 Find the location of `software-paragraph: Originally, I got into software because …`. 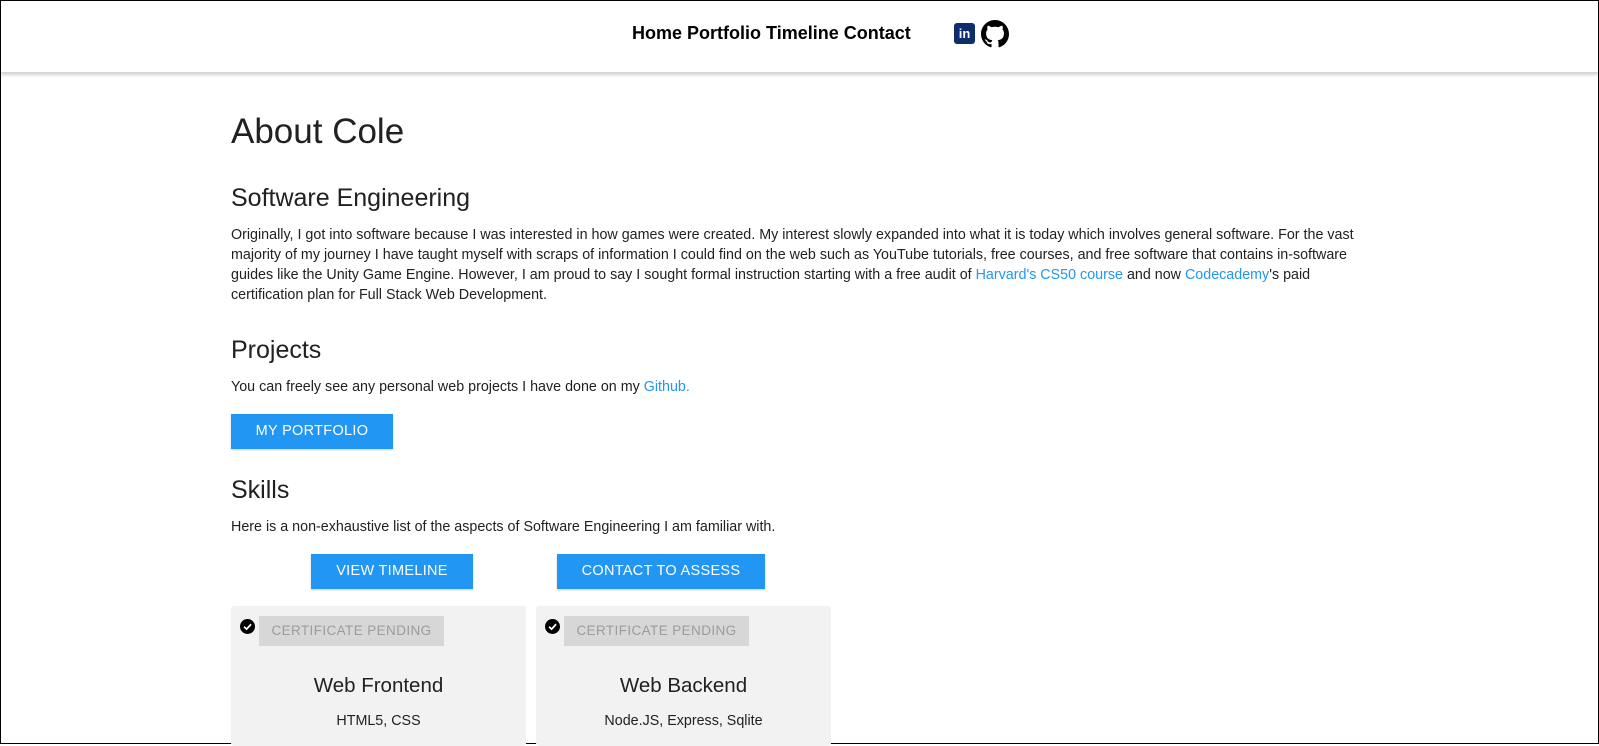

software-paragraph: Originally, I got into software because … is located at coordinates (792, 265).